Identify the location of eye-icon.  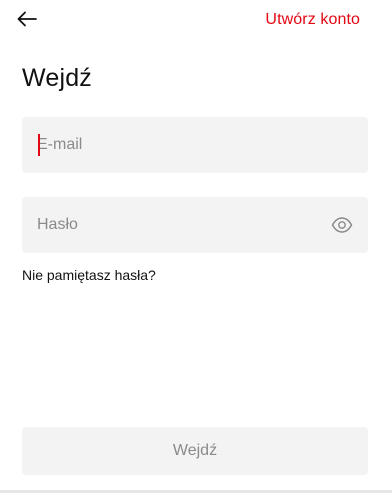
(342, 225).